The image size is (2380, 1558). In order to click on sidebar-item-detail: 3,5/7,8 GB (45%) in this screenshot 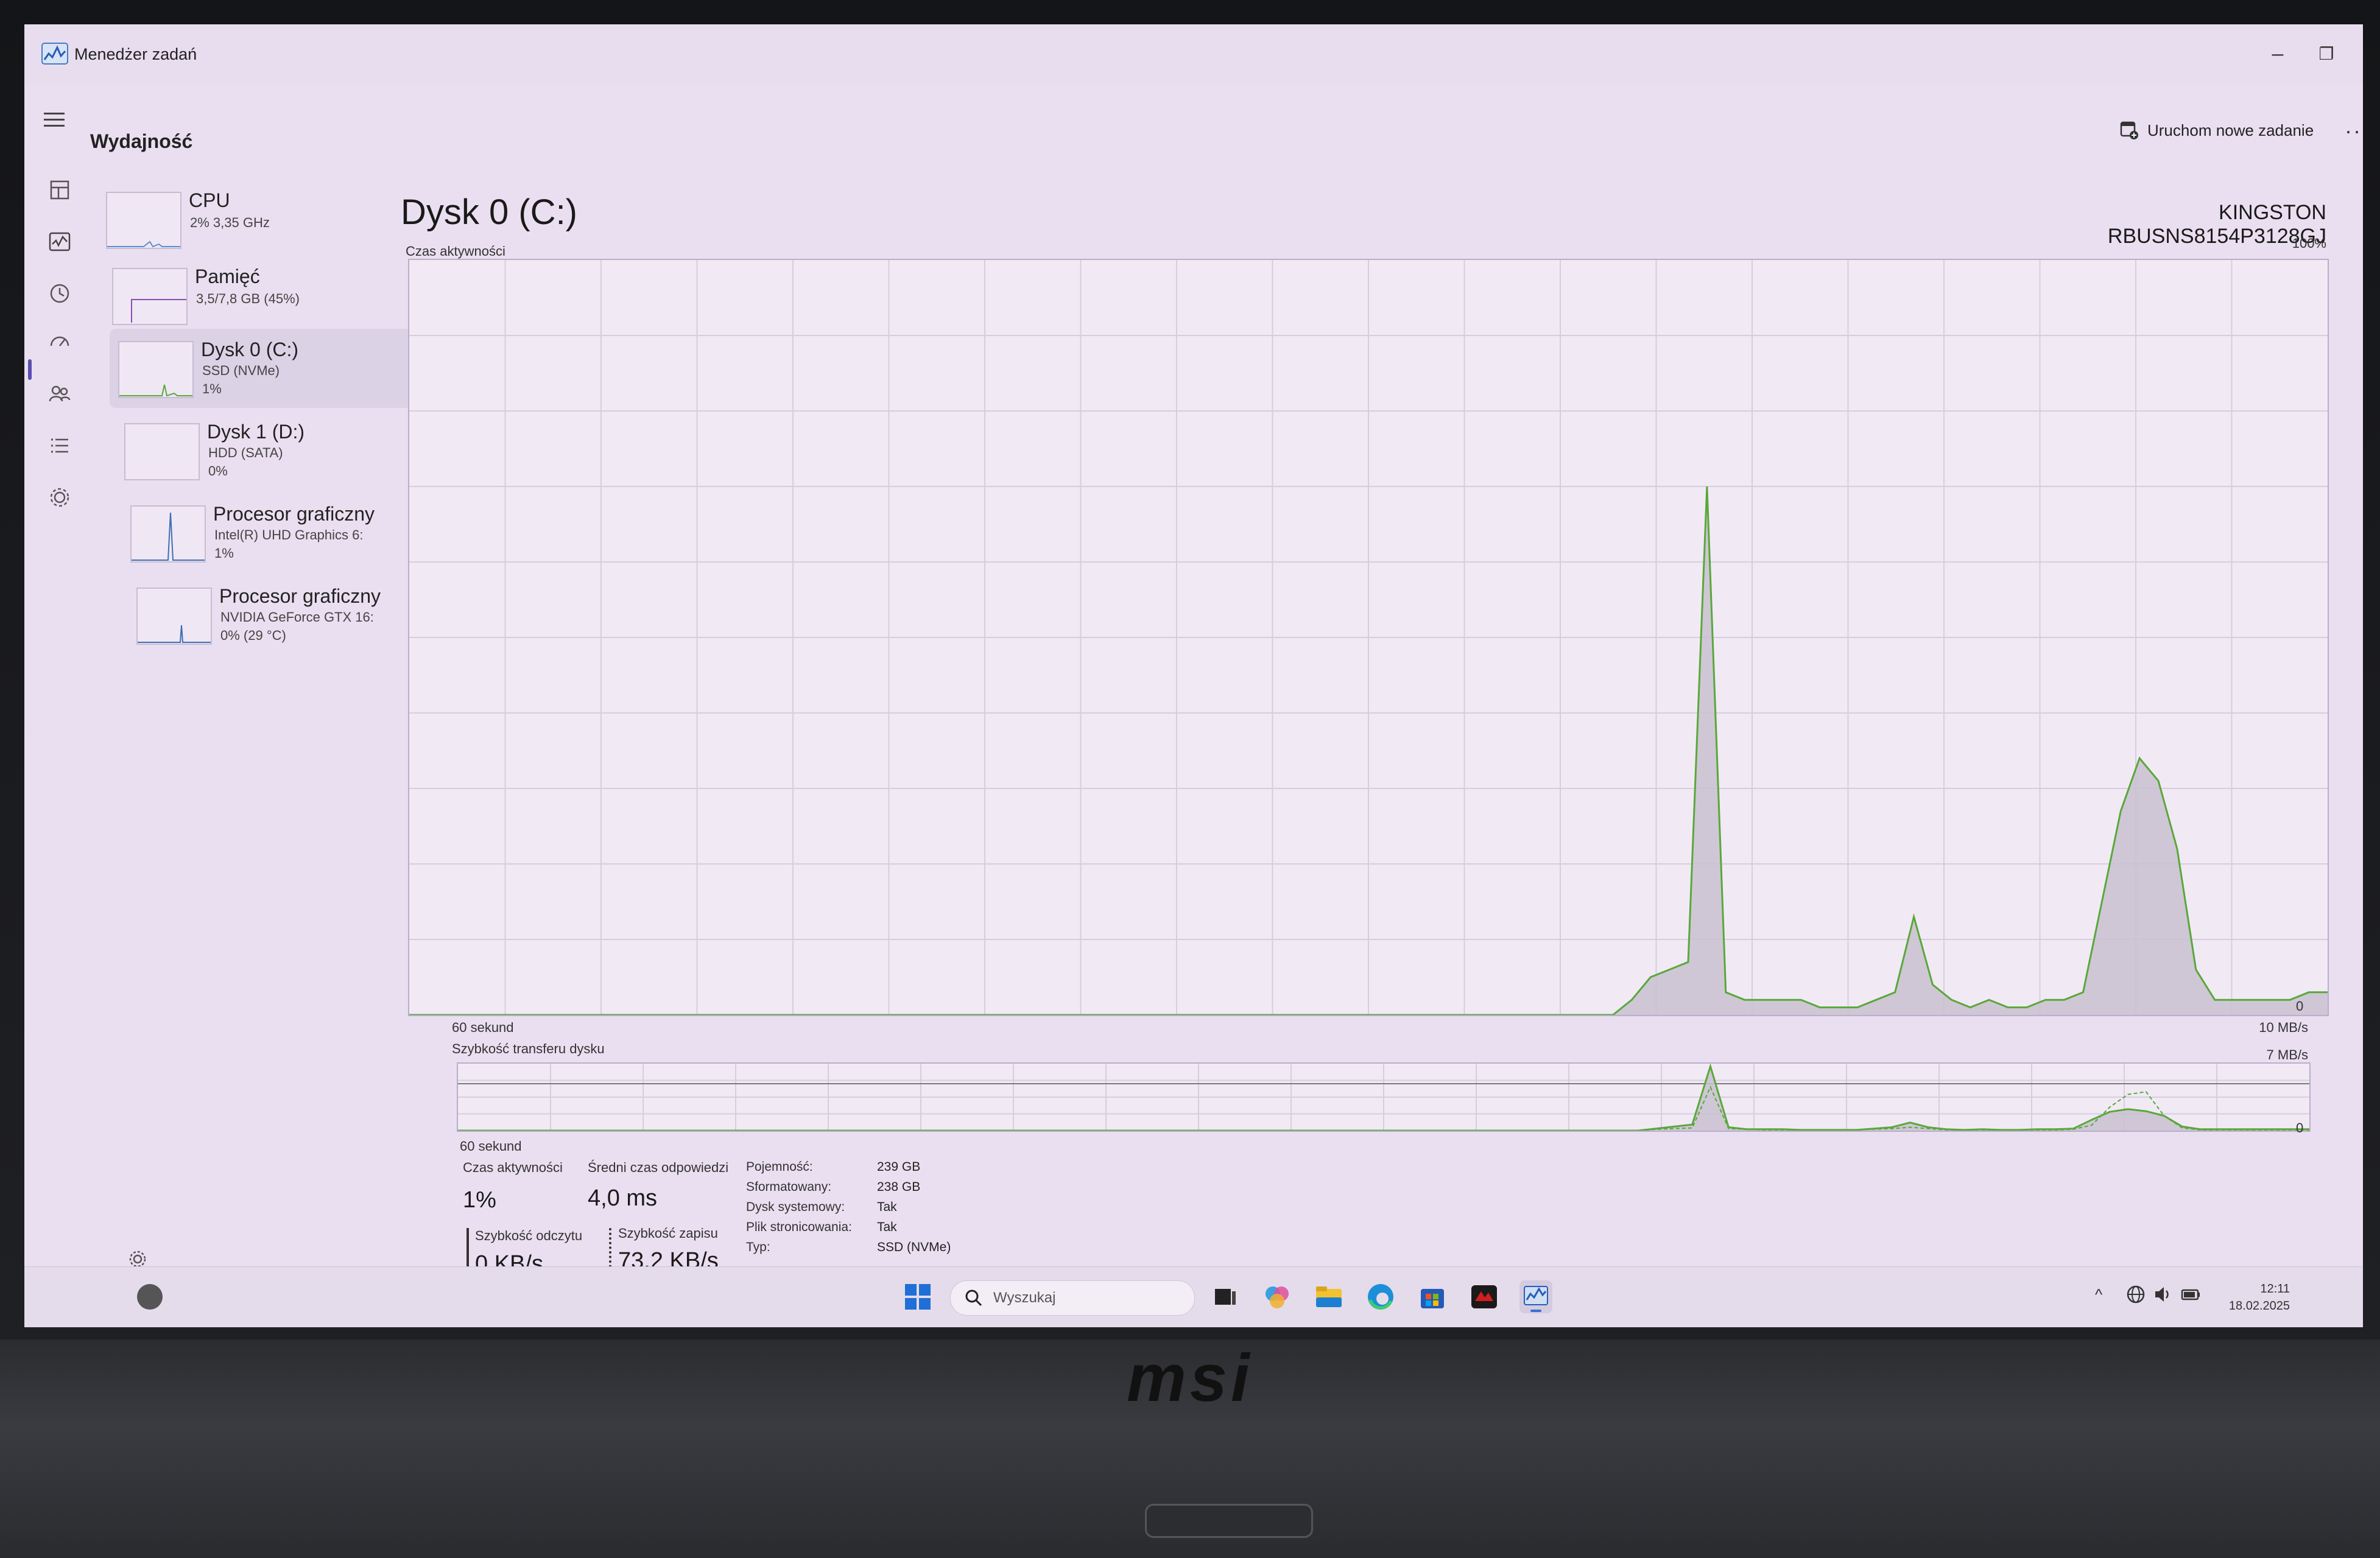, I will do `click(248, 298)`.